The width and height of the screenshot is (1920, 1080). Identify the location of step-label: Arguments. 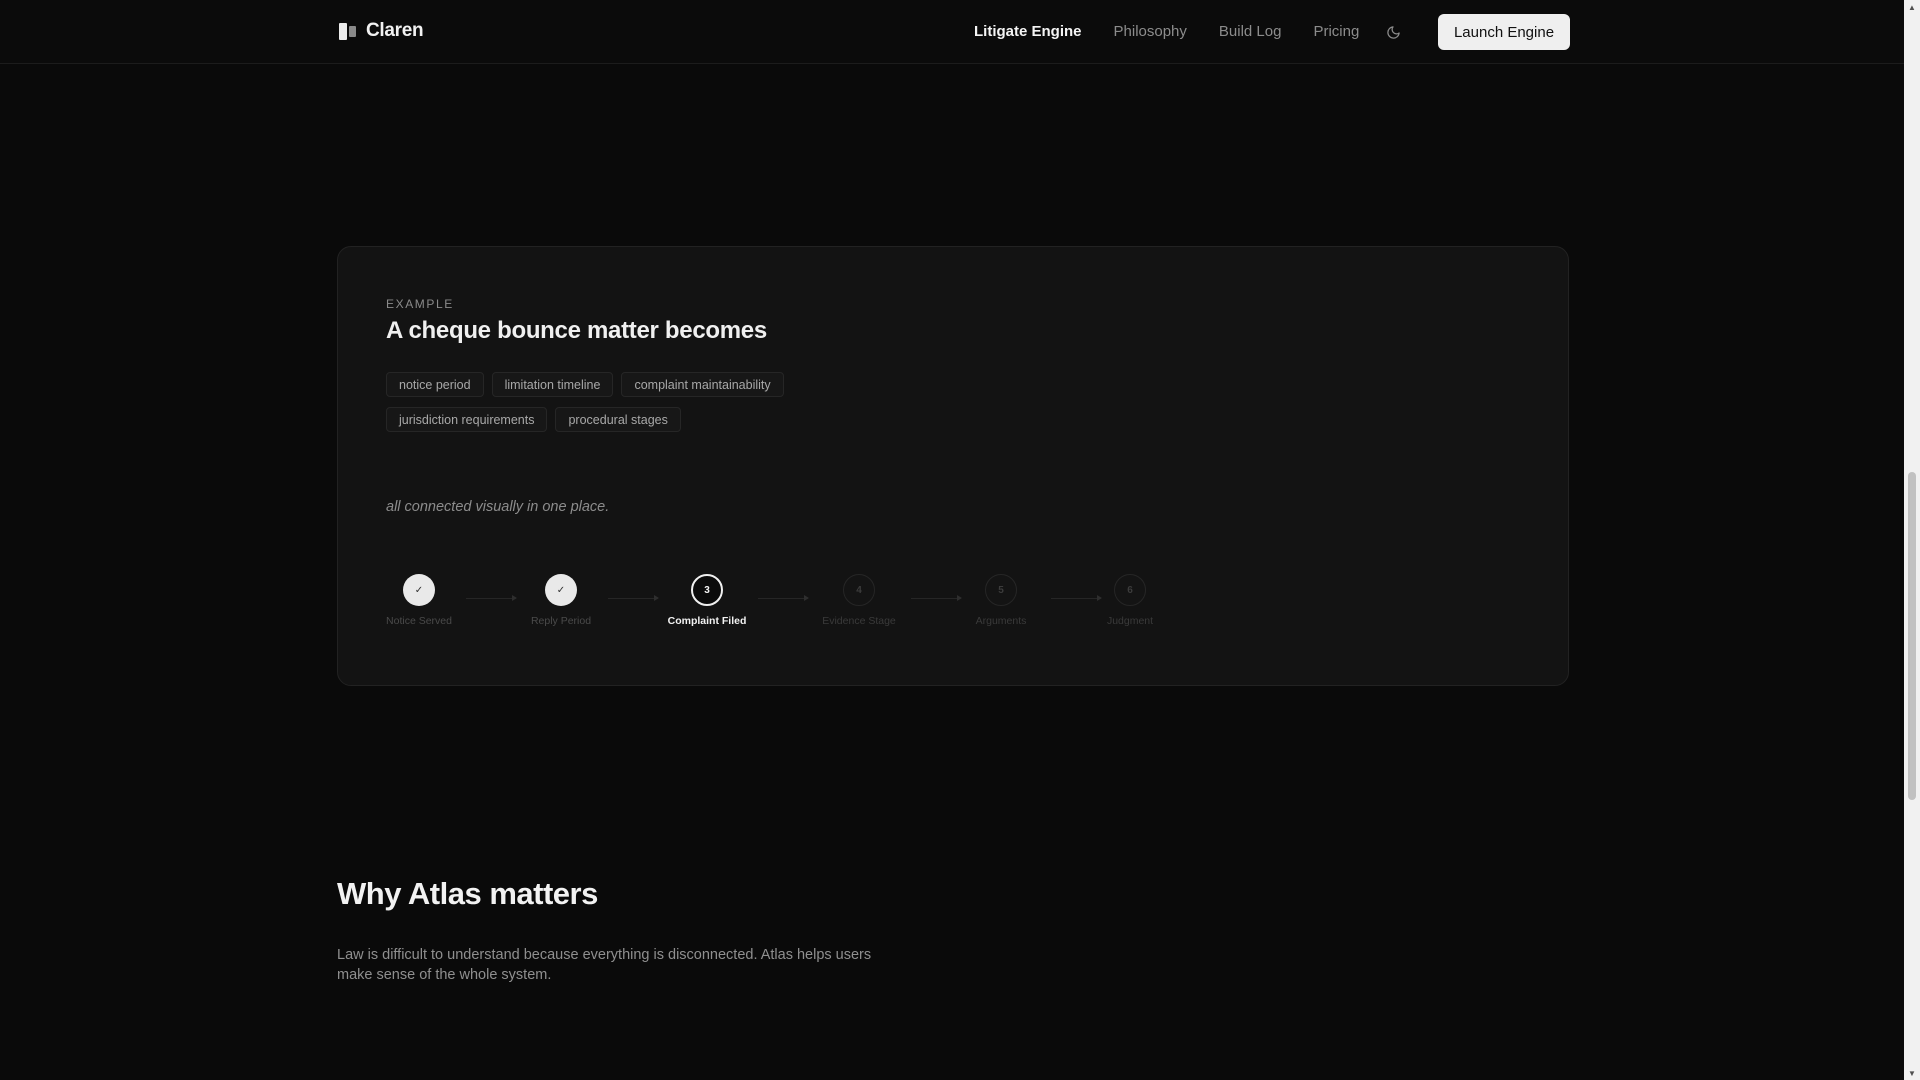
(1001, 621).